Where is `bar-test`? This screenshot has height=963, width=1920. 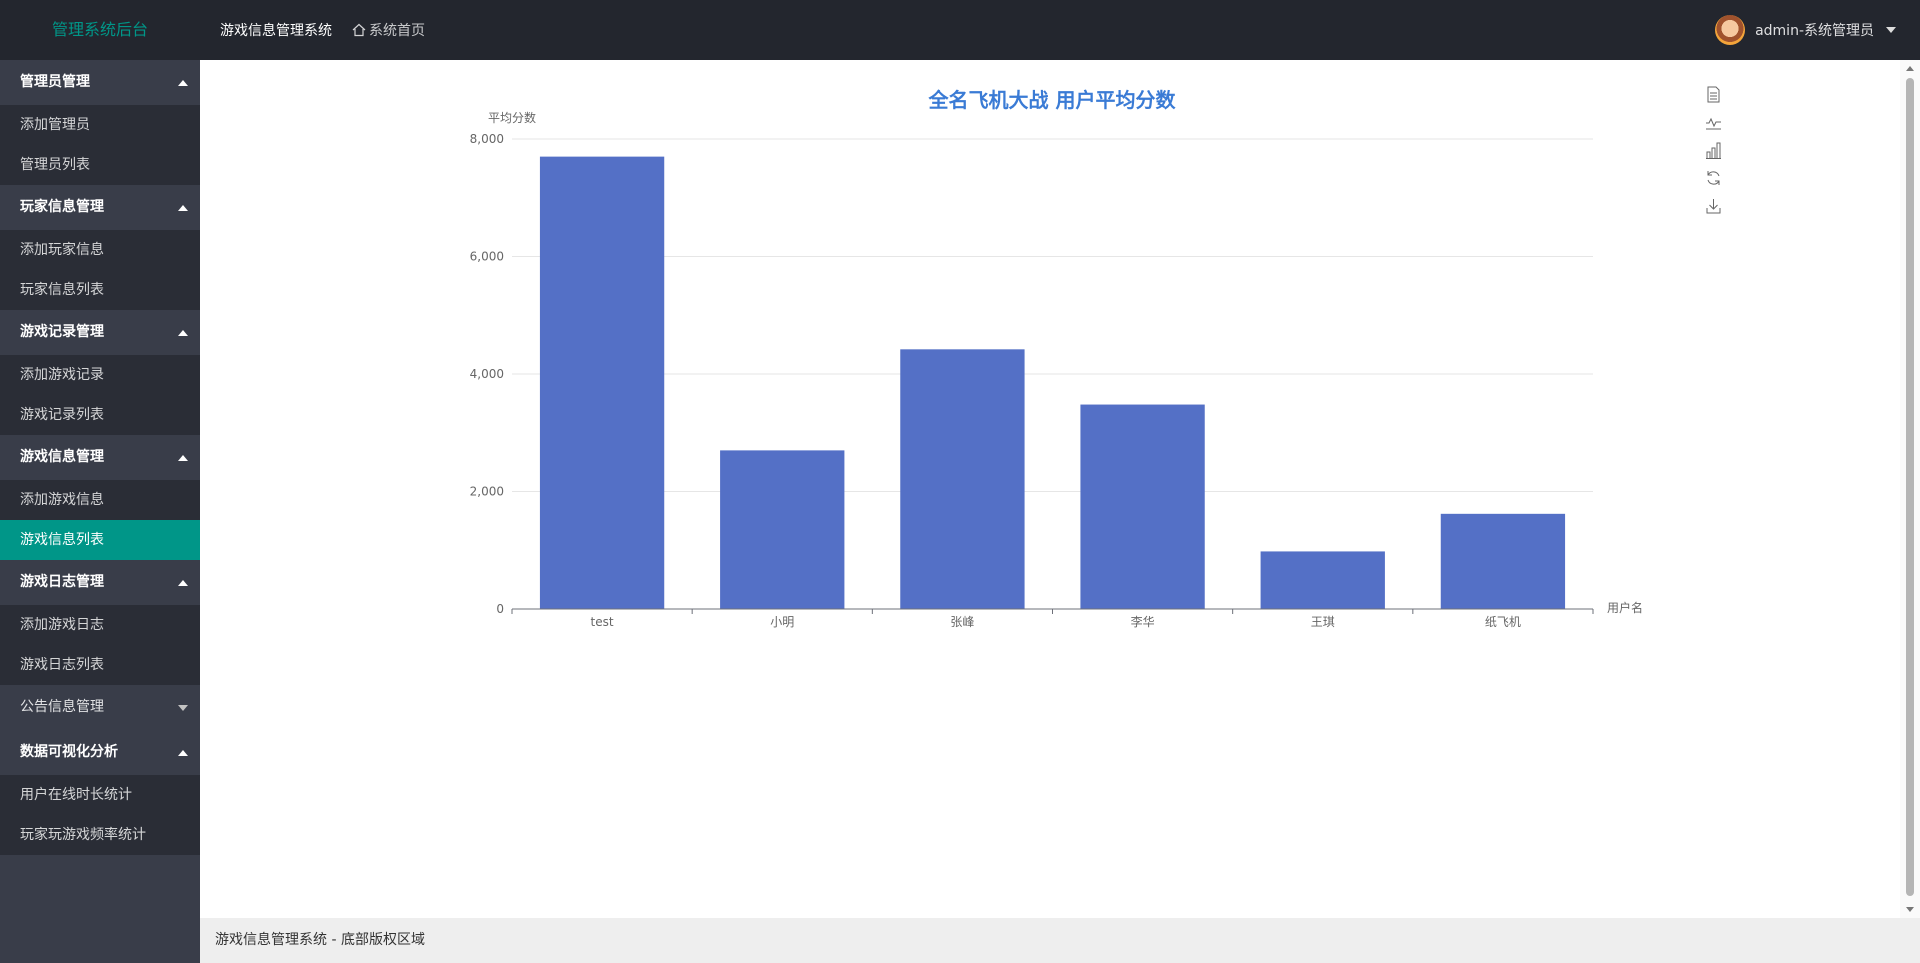
bar-test is located at coordinates (602, 382).